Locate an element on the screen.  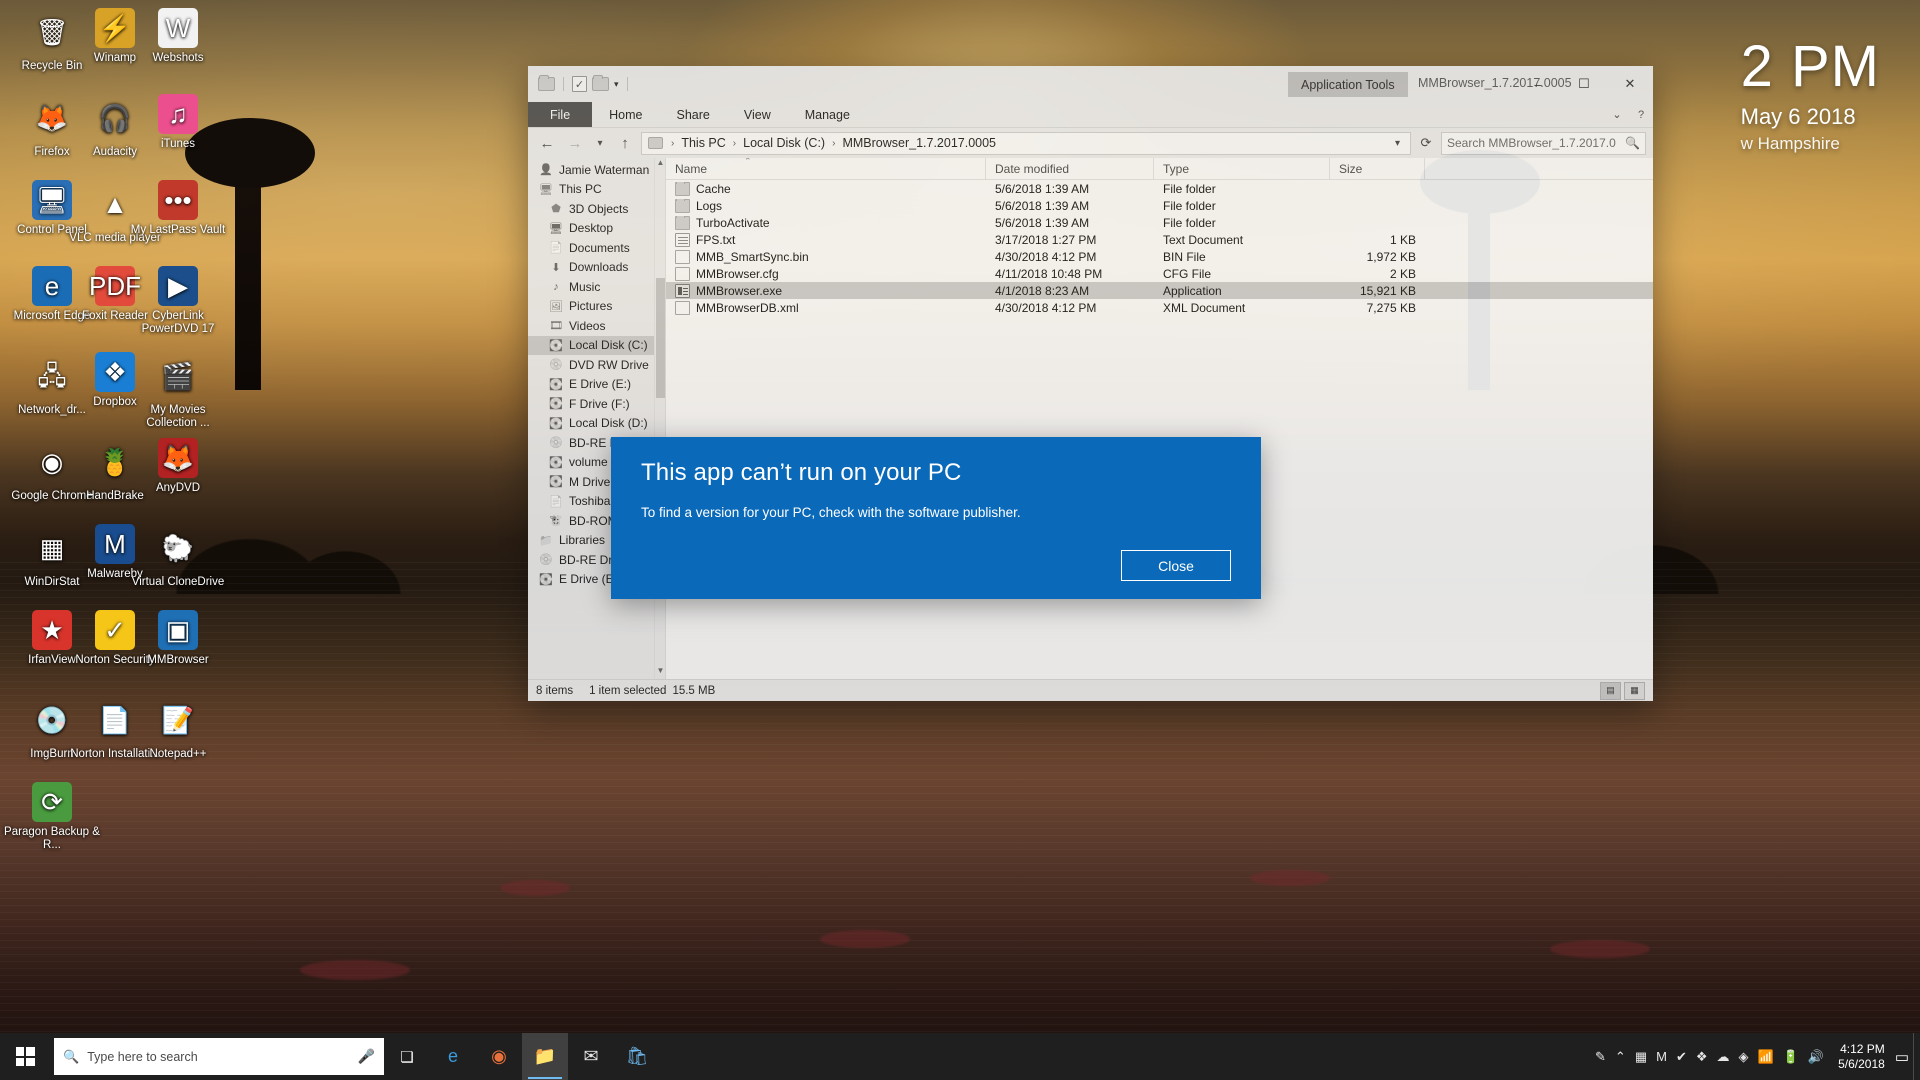
file-name-cell: MMBrowser.exe is located at coordinates (826, 290).